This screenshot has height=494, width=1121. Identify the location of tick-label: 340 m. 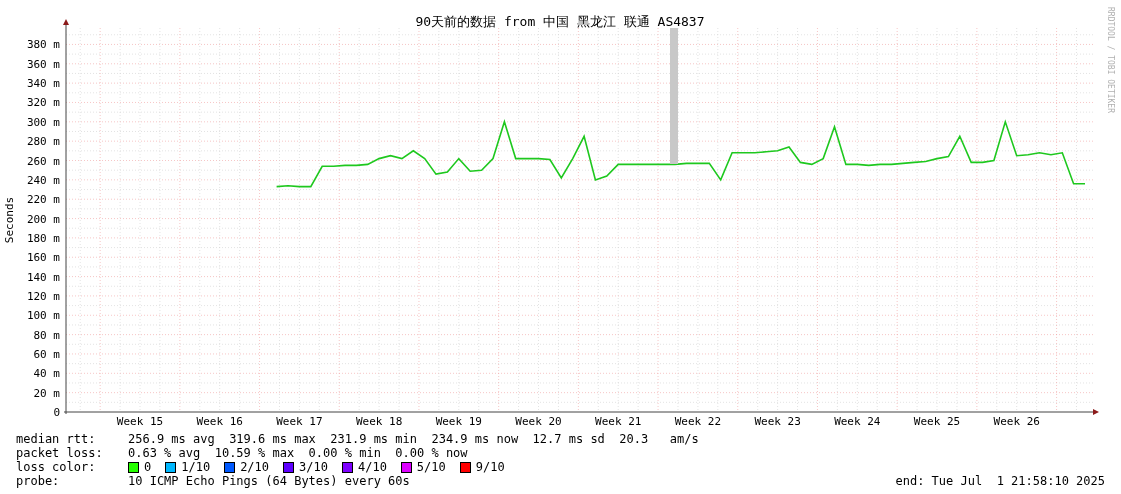
(43, 84).